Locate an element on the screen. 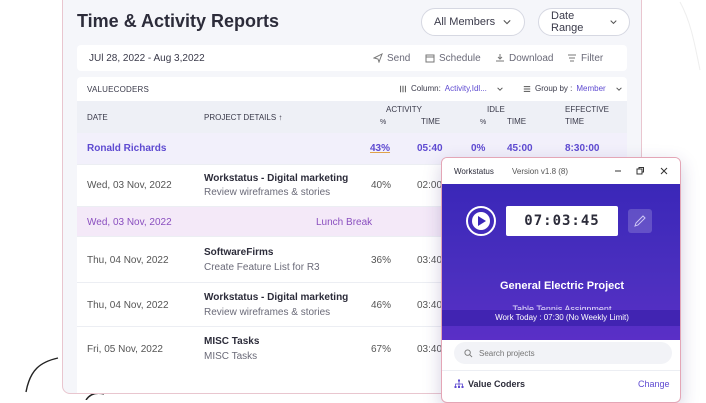 The height and width of the screenshot is (403, 706). play-icon is located at coordinates (481, 221).